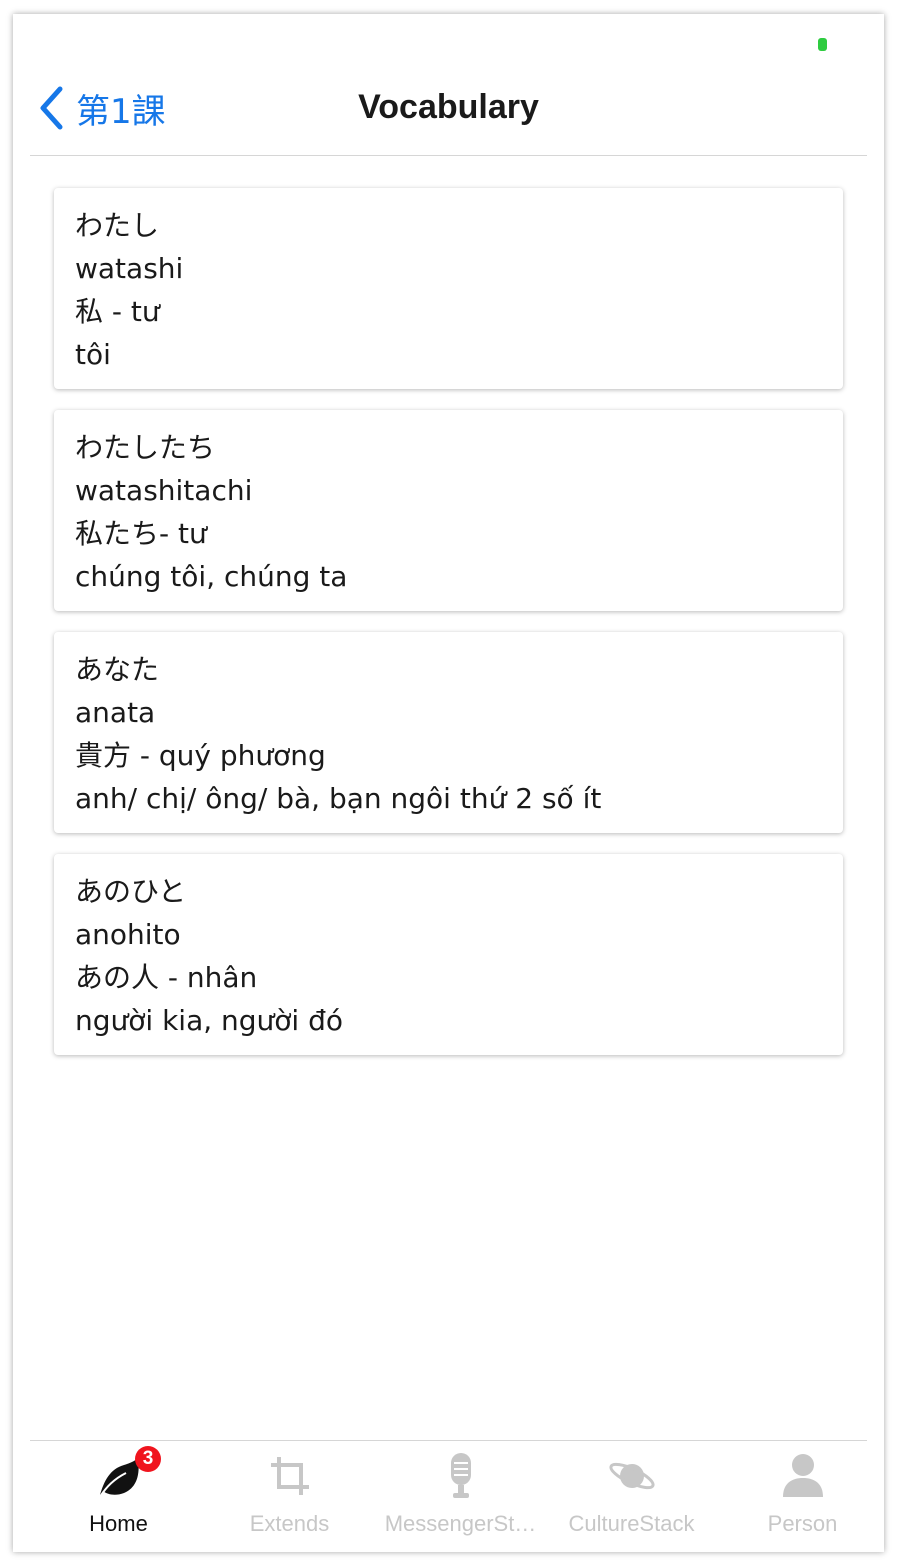  What do you see at coordinates (118, 1523) in the screenshot?
I see `tab-label: Home` at bounding box center [118, 1523].